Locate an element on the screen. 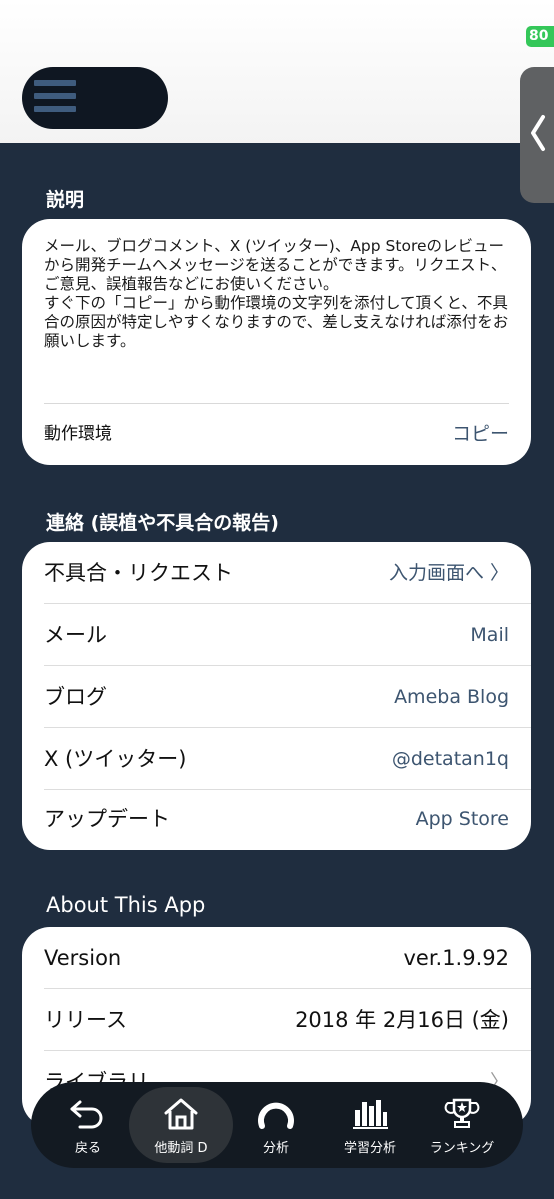 This screenshot has width=554, height=1199. contact-row-mail: メール Mail is located at coordinates (276, 635).